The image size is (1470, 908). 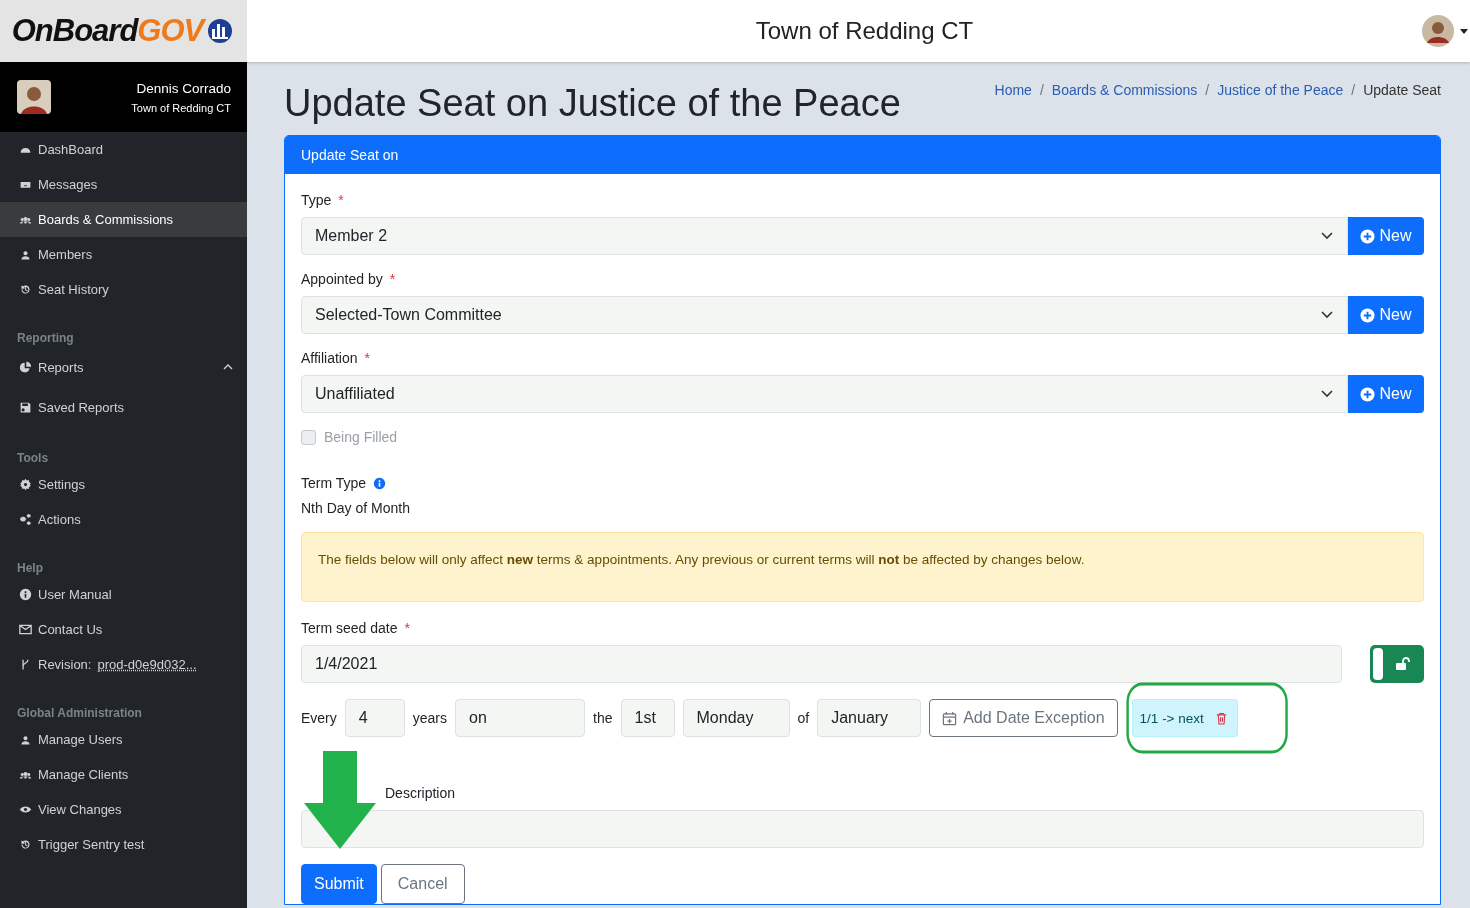 I want to click on nav-item: Manage Users, so click(x=123, y=739).